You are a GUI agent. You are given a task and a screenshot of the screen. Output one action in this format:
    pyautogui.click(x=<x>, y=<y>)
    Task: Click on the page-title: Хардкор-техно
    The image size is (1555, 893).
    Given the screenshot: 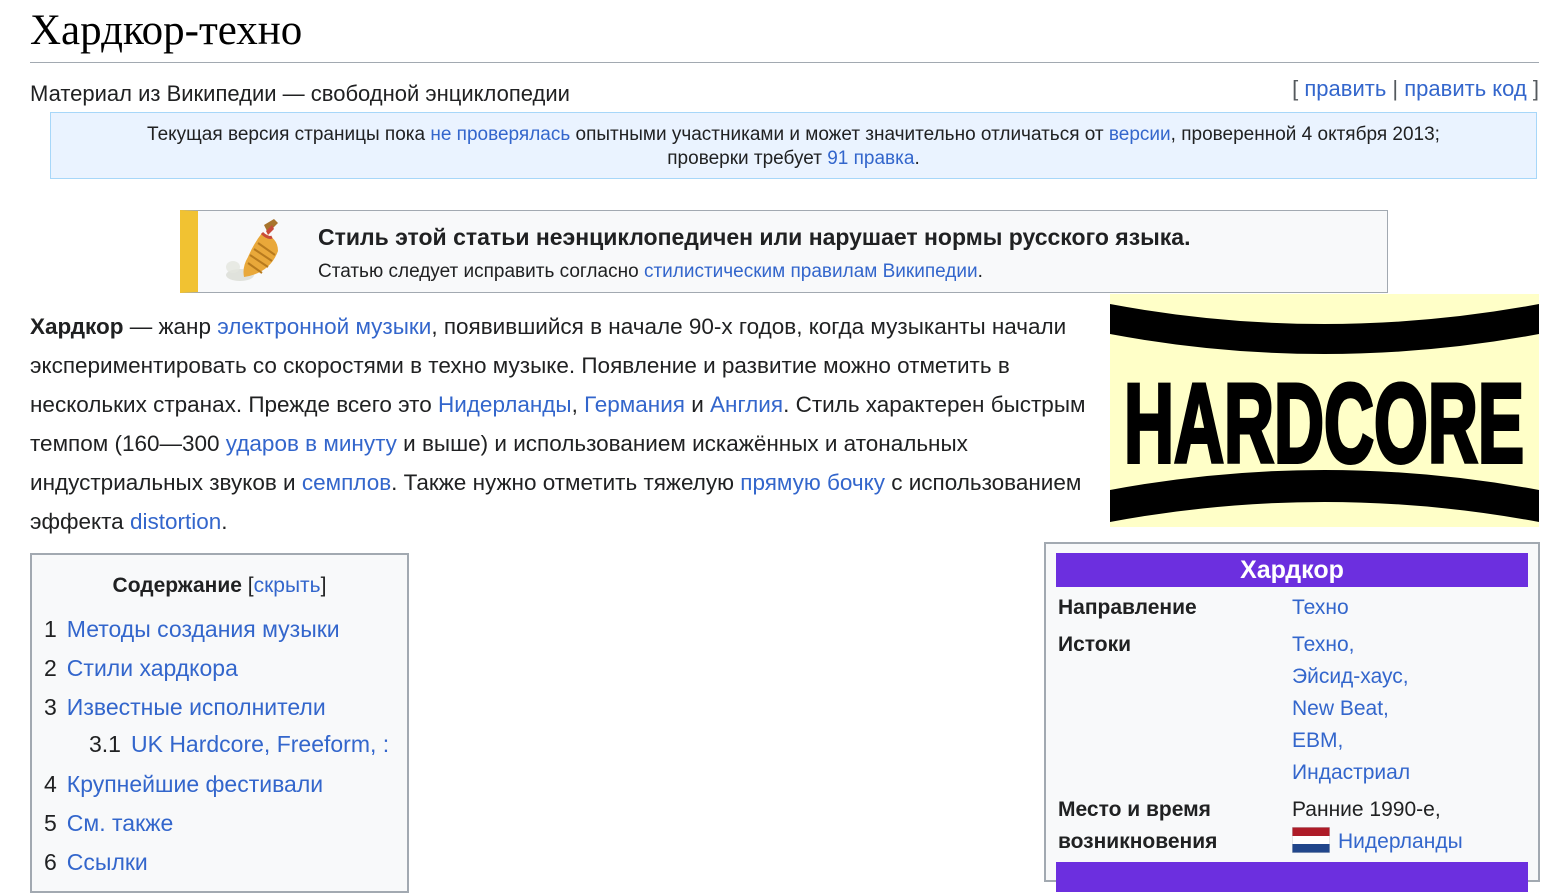 What is the action you would take?
    pyautogui.click(x=166, y=30)
    